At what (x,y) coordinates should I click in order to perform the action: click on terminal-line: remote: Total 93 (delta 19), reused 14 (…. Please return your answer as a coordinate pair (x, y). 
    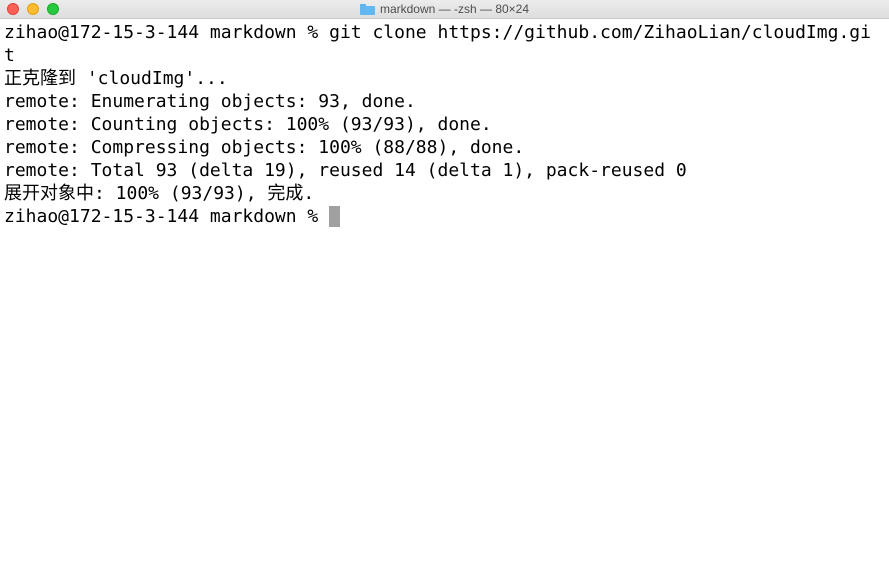
    Looking at the image, I should click on (345, 170).